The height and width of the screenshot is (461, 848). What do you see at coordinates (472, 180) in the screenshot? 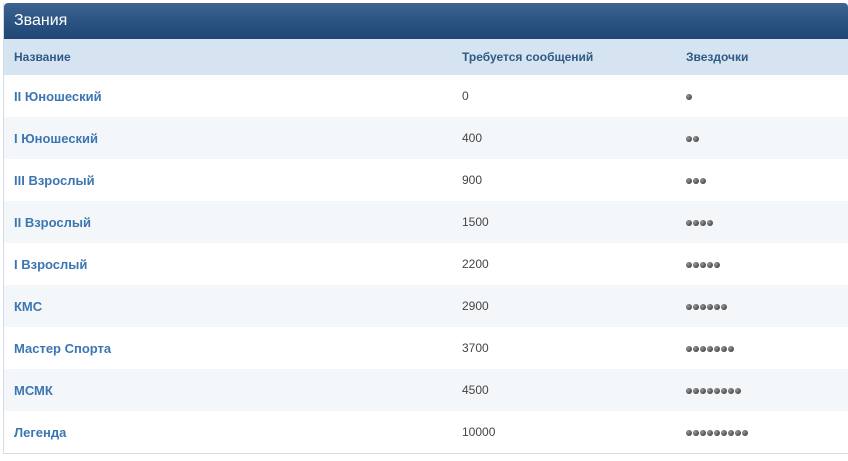
I see `rank-messages-cell: 900` at bounding box center [472, 180].